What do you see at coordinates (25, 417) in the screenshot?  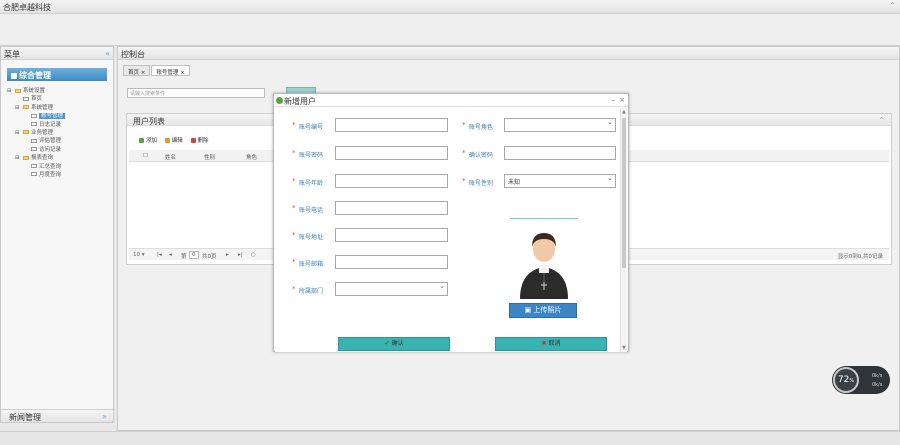 I see `bottom-section-label: 新闻管理` at bounding box center [25, 417].